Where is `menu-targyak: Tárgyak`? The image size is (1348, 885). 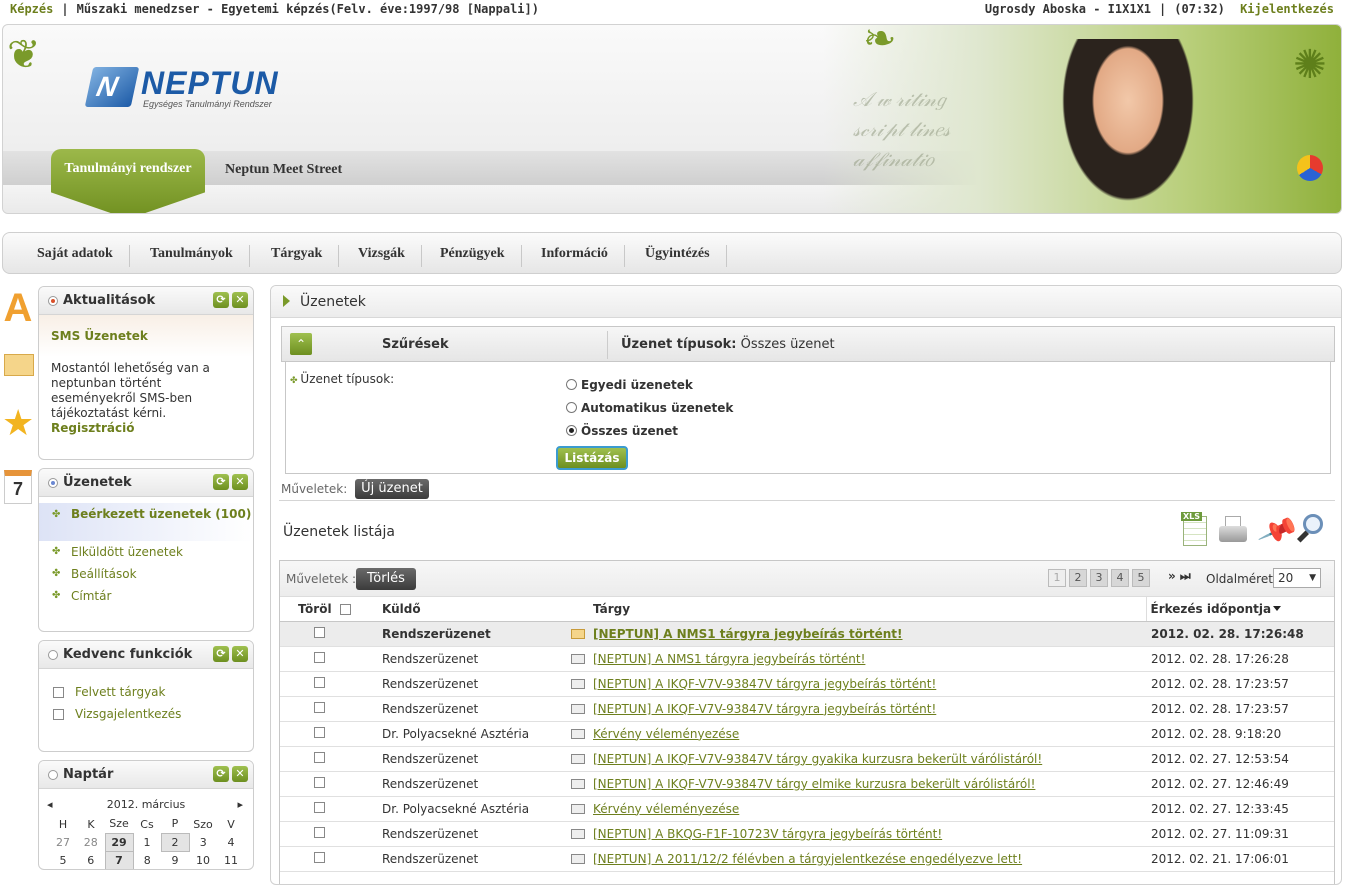 menu-targyak: Tárgyak is located at coordinates (297, 256).